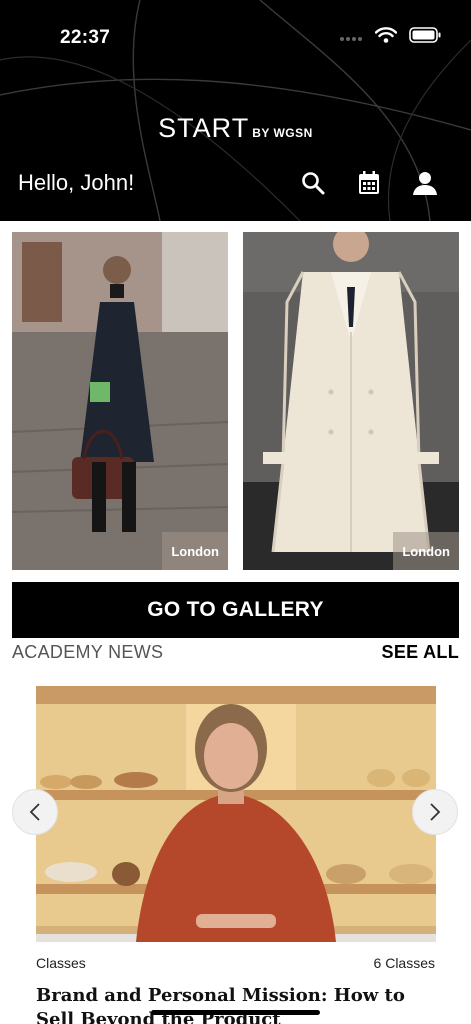  I want to click on chevron-right-icon, so click(435, 812).